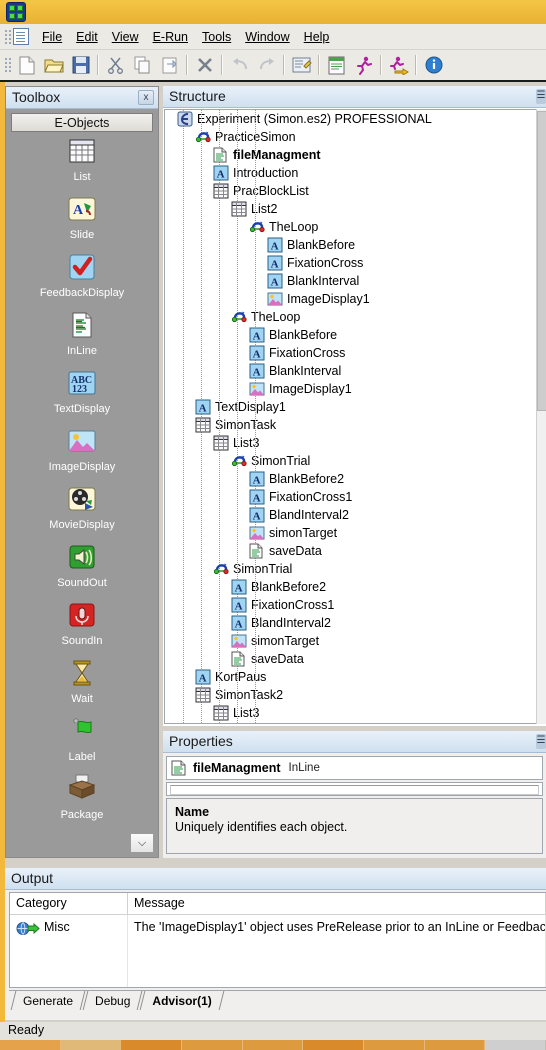 This screenshot has height=1050, width=546. Describe the element at coordinates (170, 37) in the screenshot. I see `menu-item-erun: E-Run` at that location.